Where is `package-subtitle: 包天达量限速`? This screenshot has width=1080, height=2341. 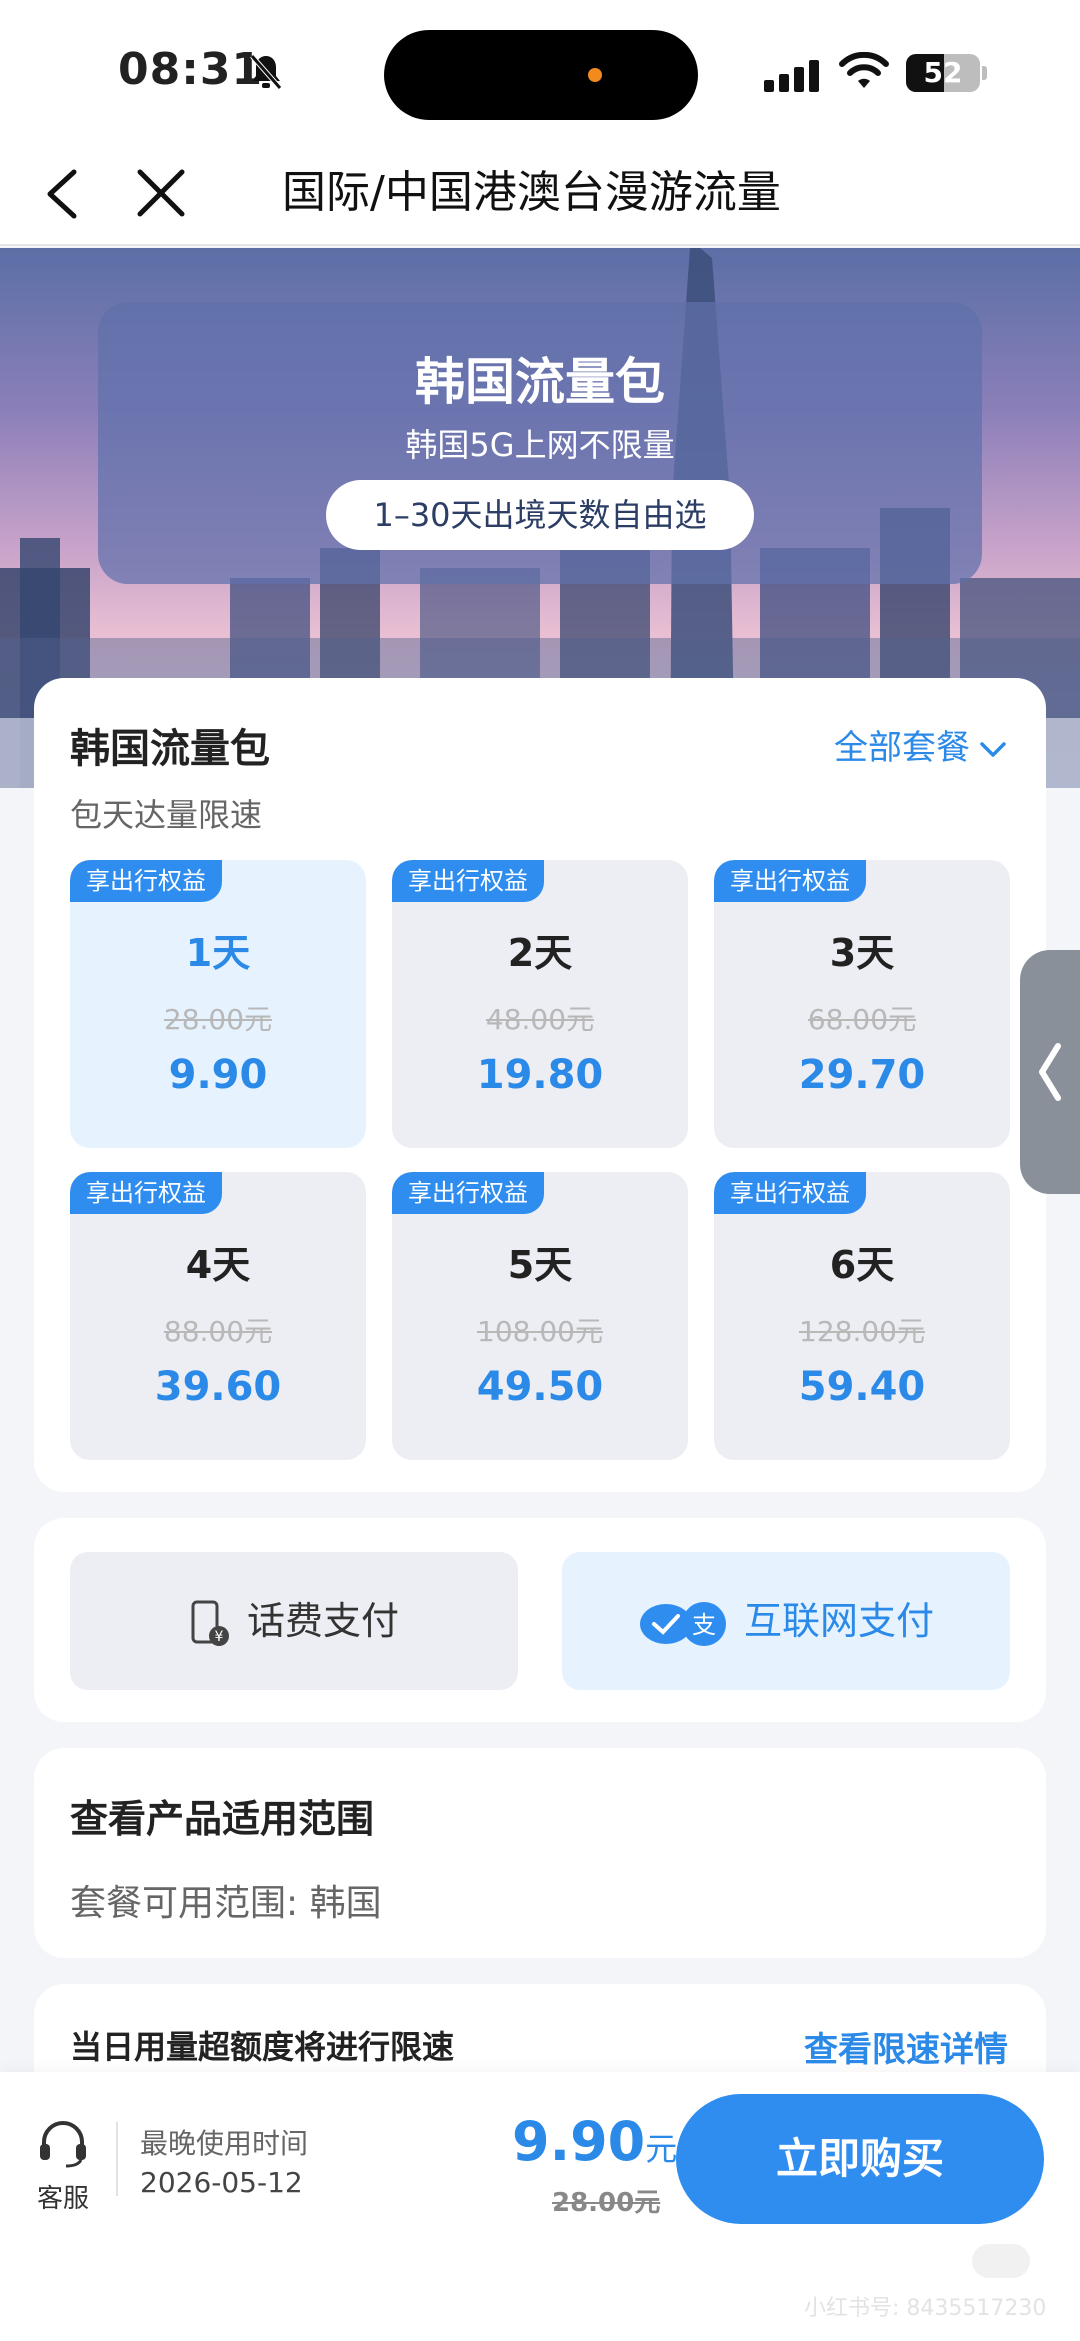 package-subtitle: 包天达量限速 is located at coordinates (166, 815).